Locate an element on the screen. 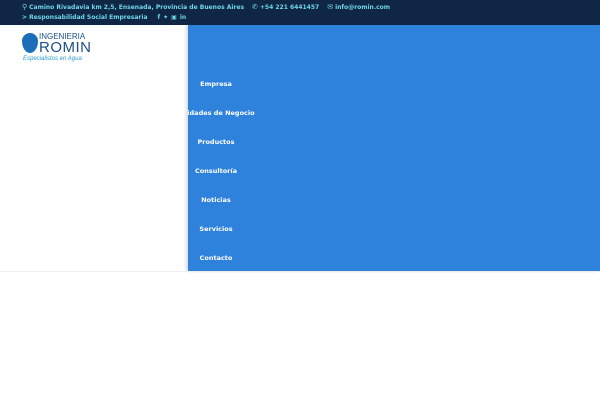  logo-tagline: Especialistos en Agua is located at coordinates (52, 59).